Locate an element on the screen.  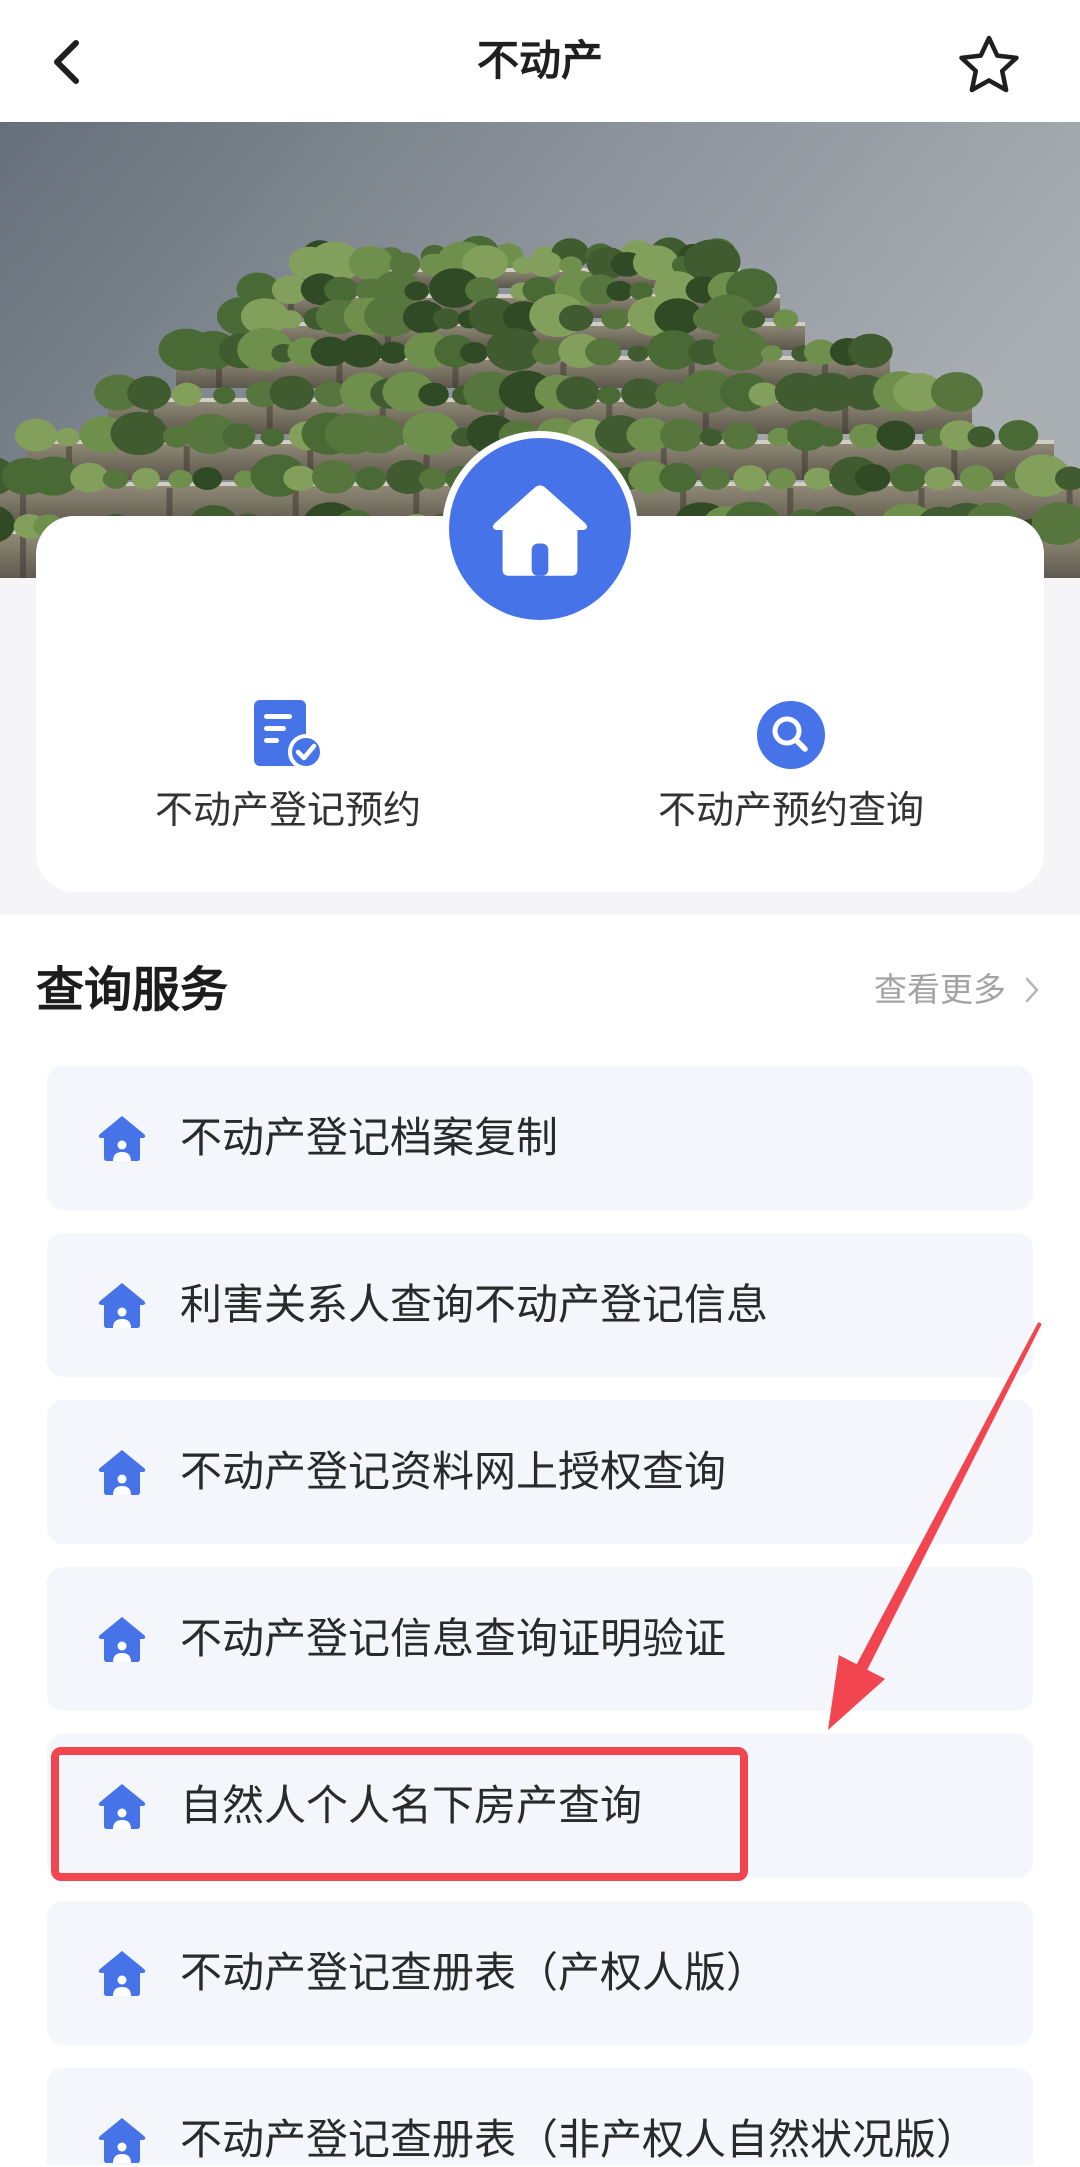
registration-appointment-button: 不动产登记预约 is located at coordinates (288, 771).